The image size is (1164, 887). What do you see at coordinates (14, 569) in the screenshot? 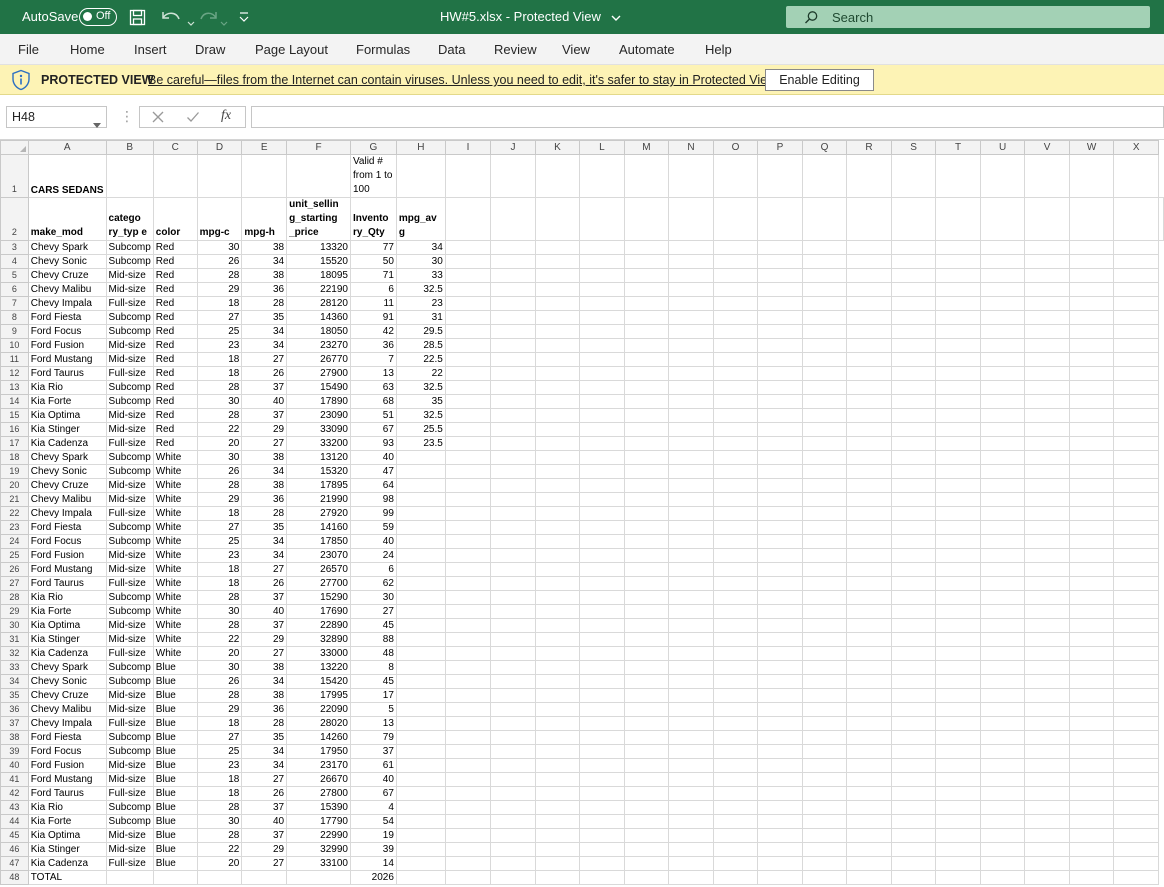
I see `row-header: 26` at bounding box center [14, 569].